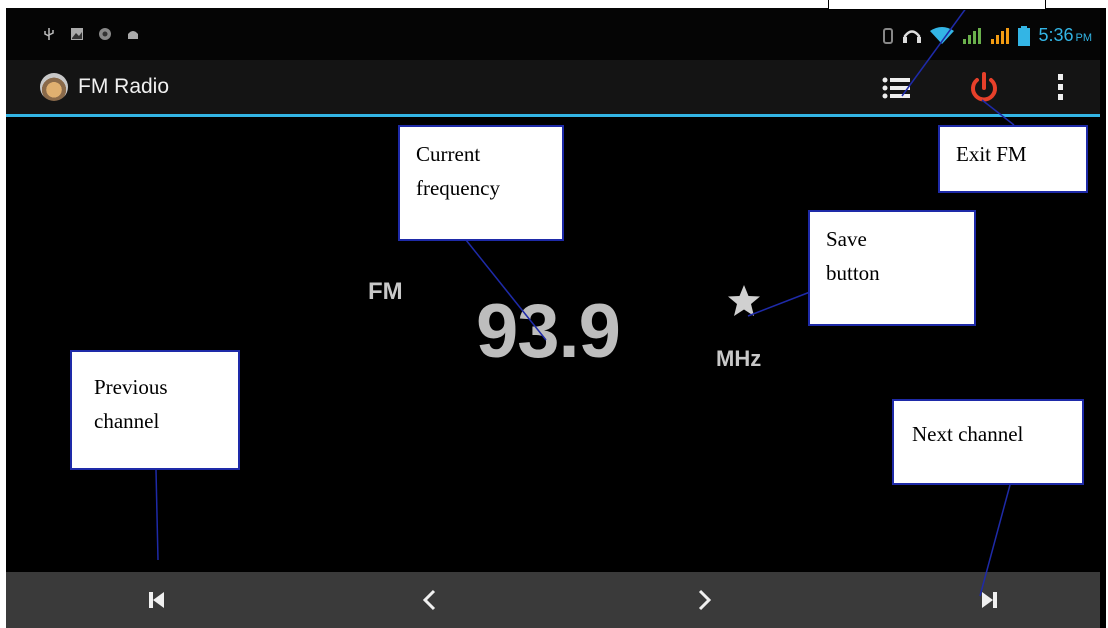 The height and width of the screenshot is (628, 1108). I want to click on exit-fm-callout-text: Exit FM, so click(991, 154).